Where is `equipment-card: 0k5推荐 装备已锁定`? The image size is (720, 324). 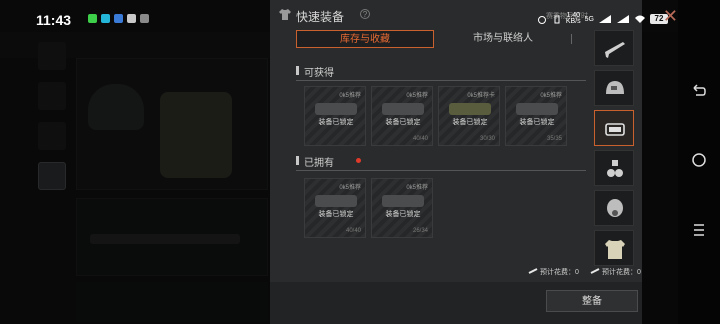
equipment-card: 0k5推荐 装备已锁定 is located at coordinates (335, 116).